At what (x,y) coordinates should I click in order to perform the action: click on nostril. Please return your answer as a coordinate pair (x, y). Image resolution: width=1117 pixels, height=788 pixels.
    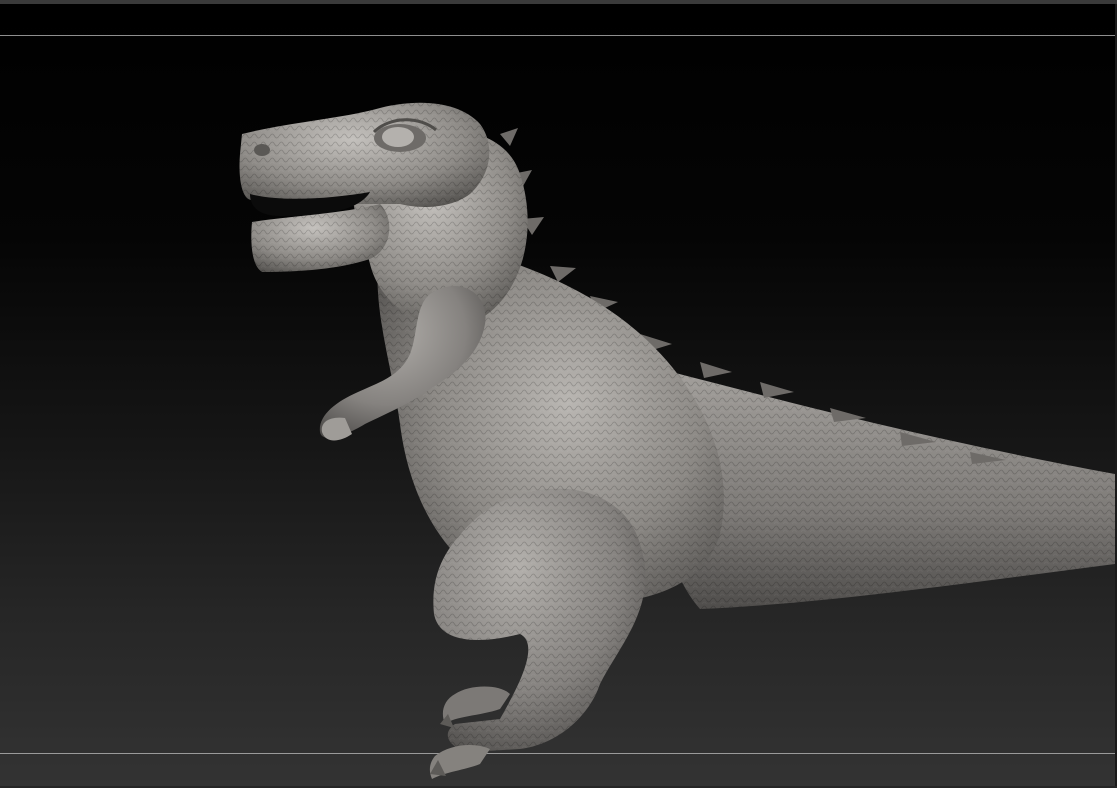
    Looking at the image, I should click on (262, 150).